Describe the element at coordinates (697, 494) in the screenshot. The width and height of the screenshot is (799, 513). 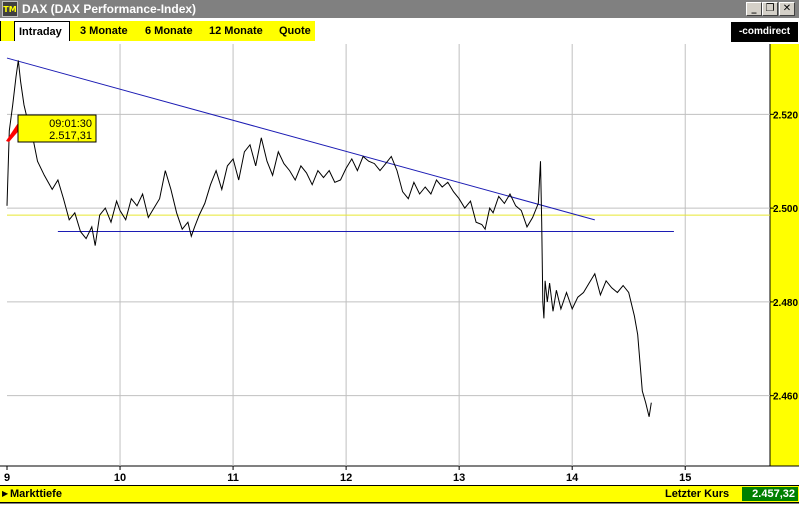
I see `last-price-label: Letzter Kurs` at that location.